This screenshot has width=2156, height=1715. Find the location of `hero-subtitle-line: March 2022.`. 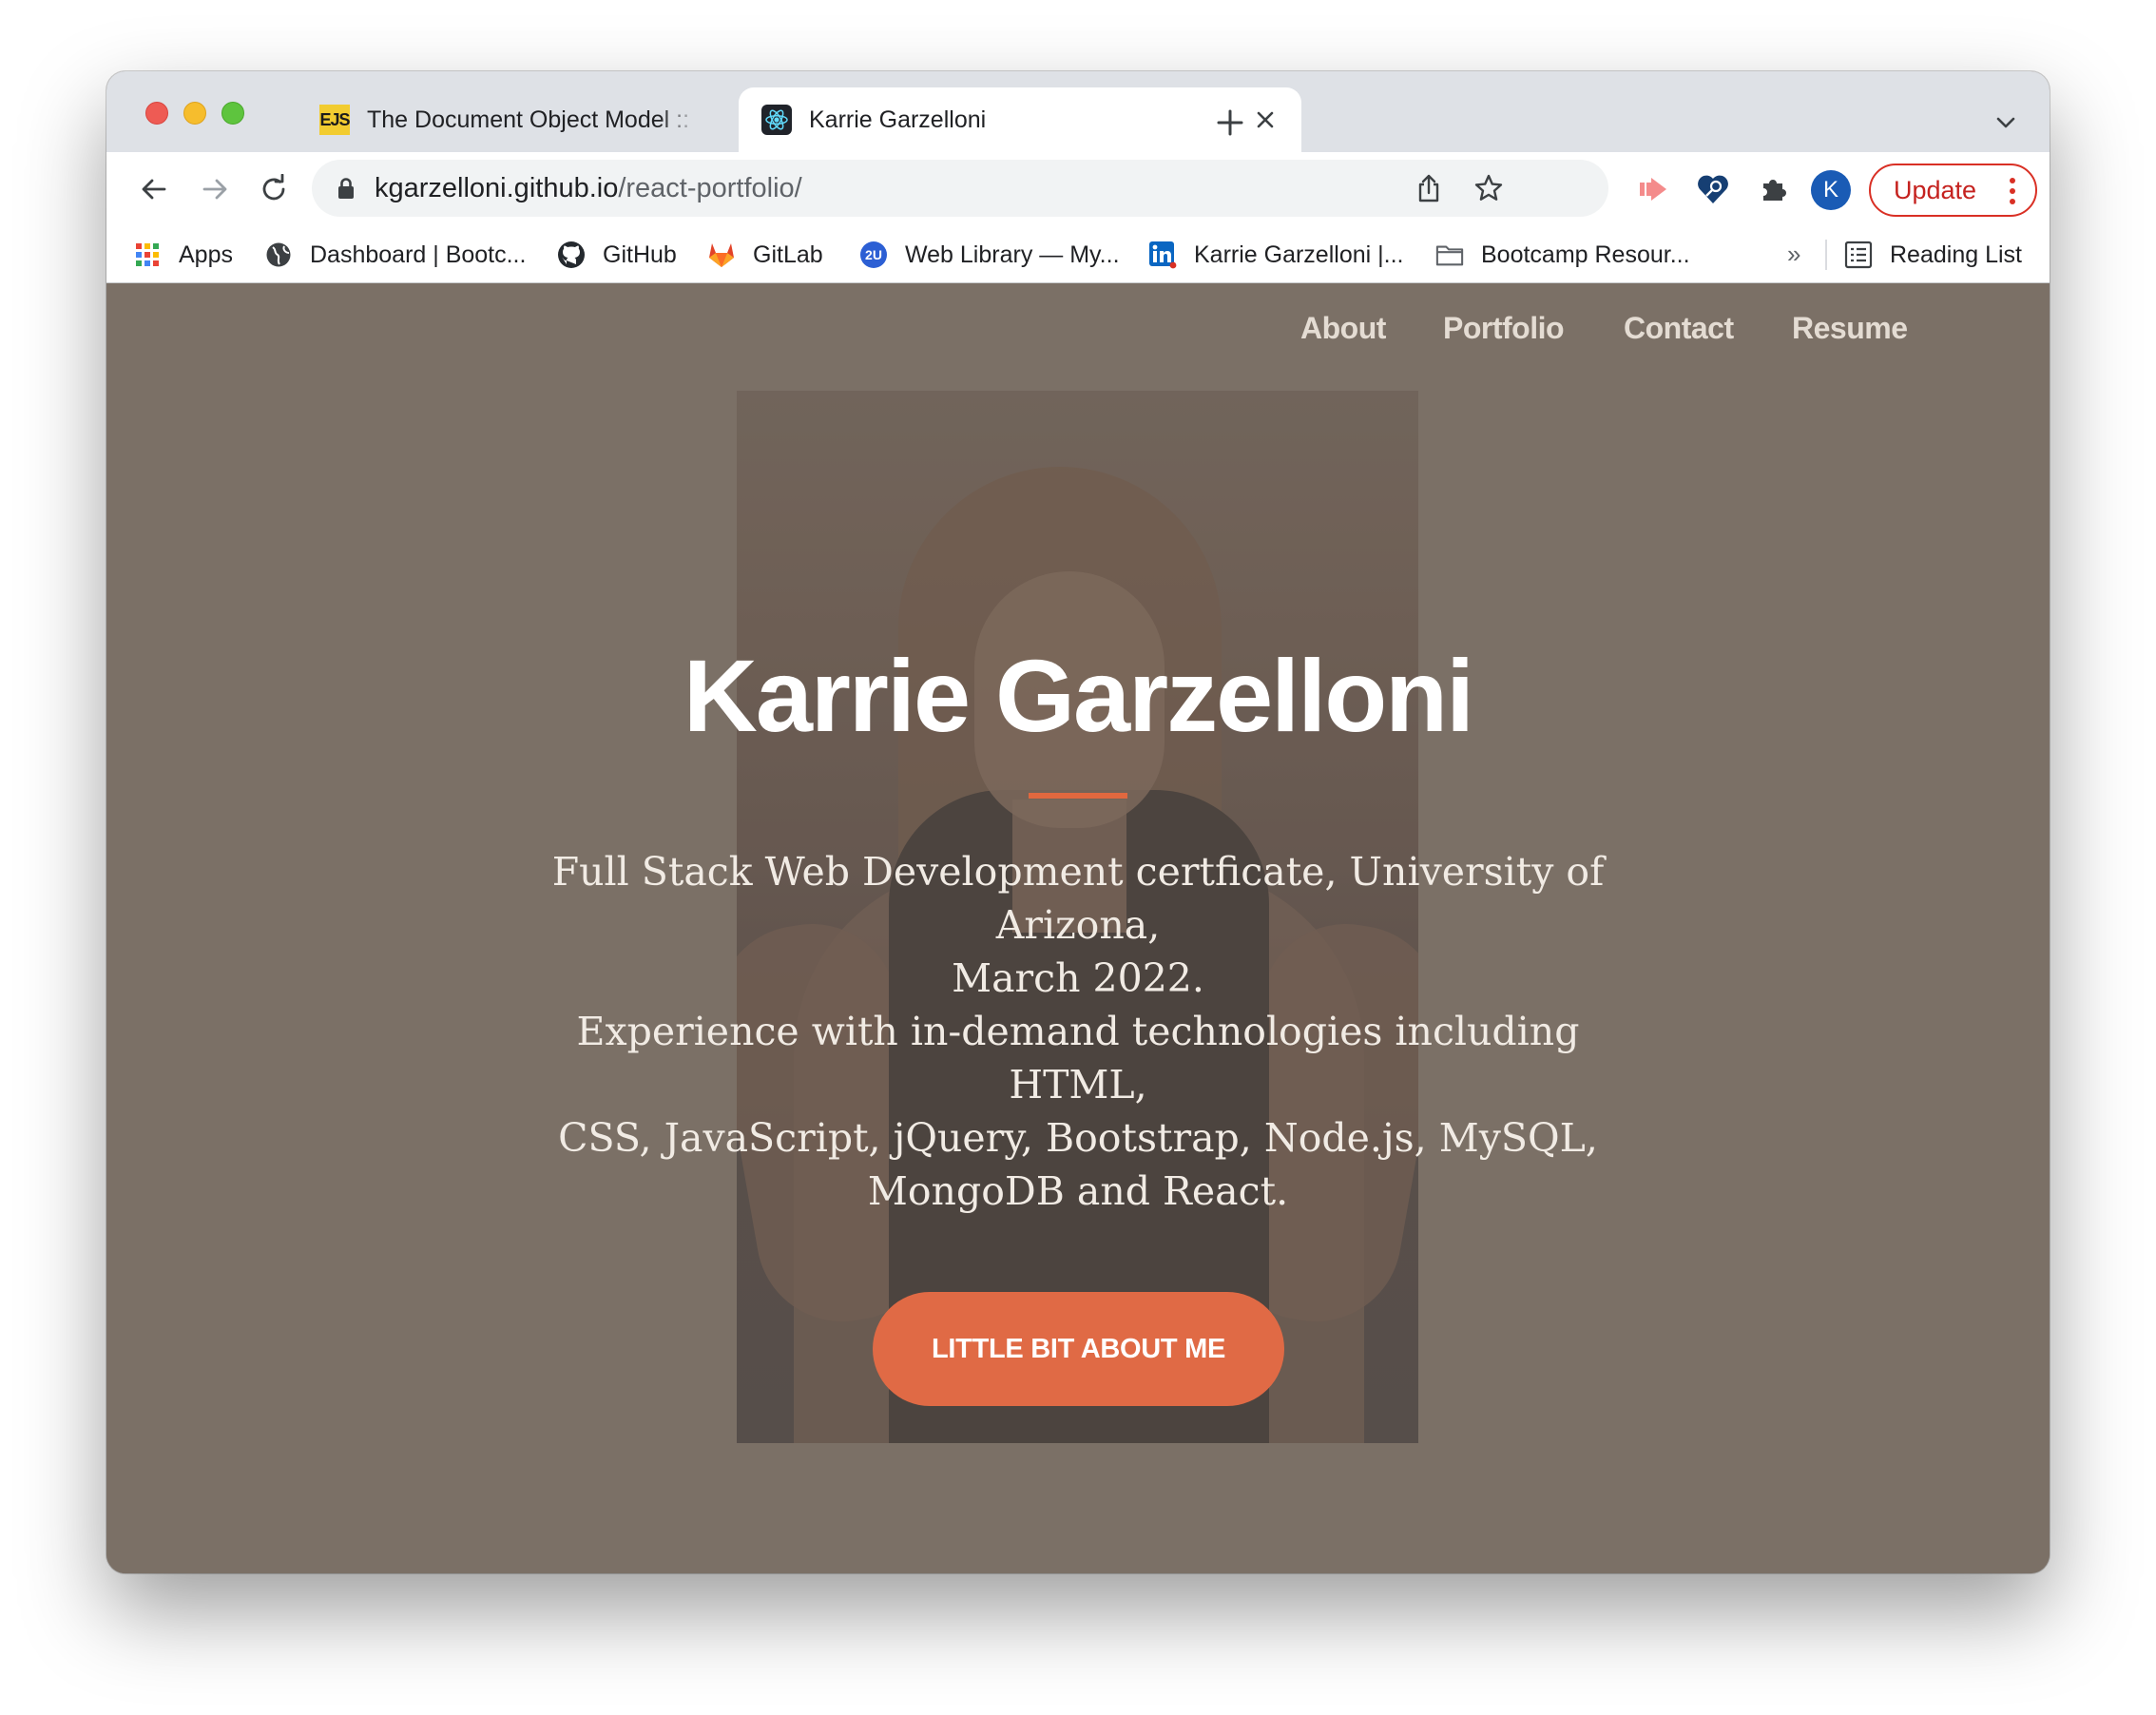

hero-subtitle-line: March 2022. is located at coordinates (1078, 978).